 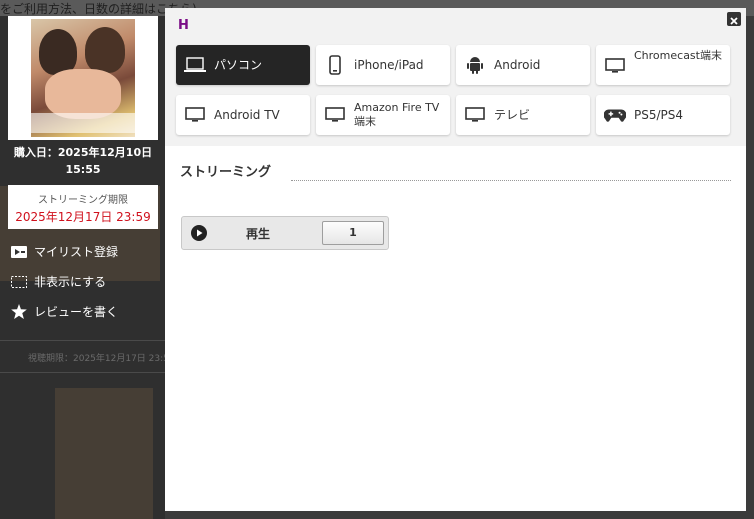 What do you see at coordinates (83, 152) in the screenshot?
I see `purchase-date: 購入日：2025年12月10日` at bounding box center [83, 152].